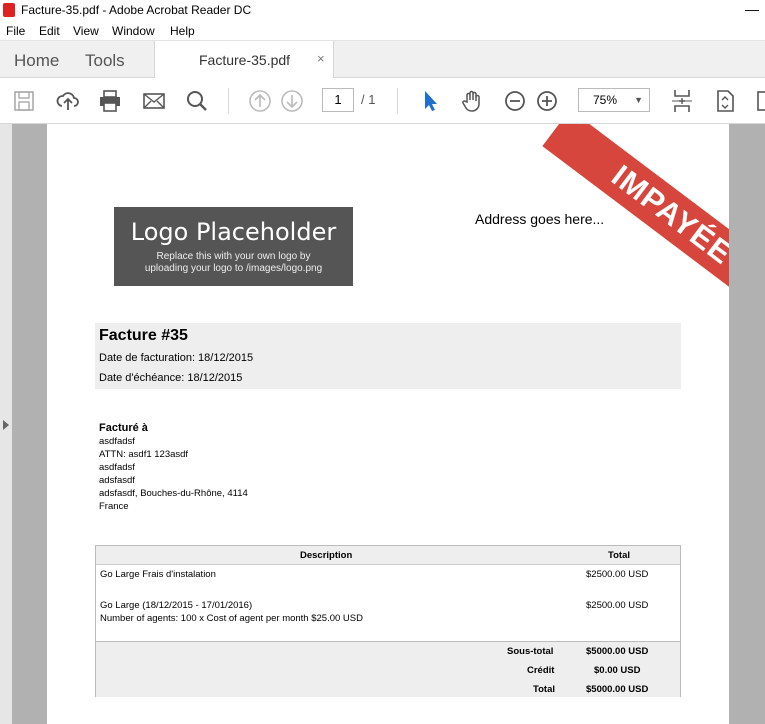 The width and height of the screenshot is (765, 724). Describe the element at coordinates (617, 689) in the screenshot. I see `total-value: $5000.00 USD` at that location.